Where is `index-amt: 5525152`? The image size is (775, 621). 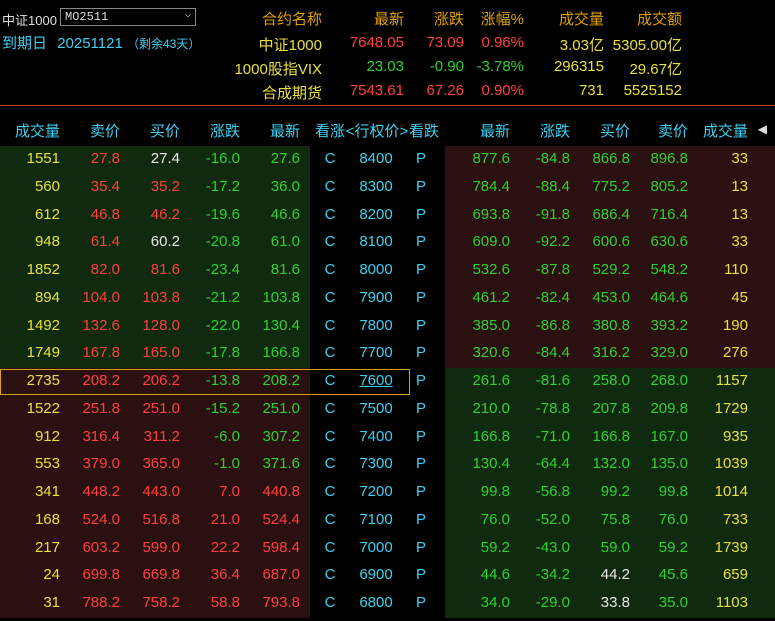 index-amt: 5525152 is located at coordinates (652, 90).